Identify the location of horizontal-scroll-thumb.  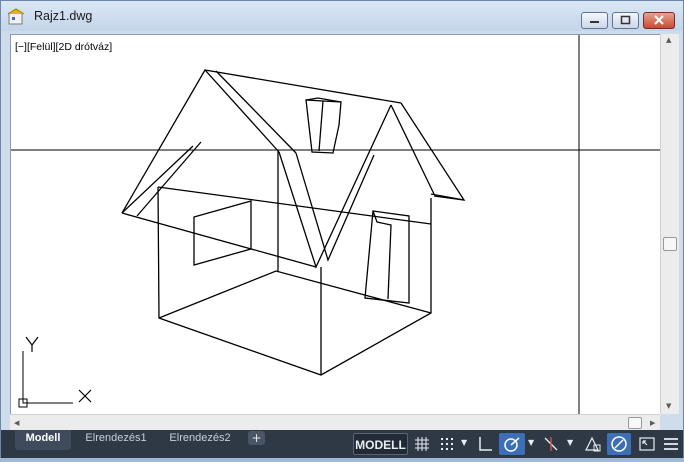
(635, 423).